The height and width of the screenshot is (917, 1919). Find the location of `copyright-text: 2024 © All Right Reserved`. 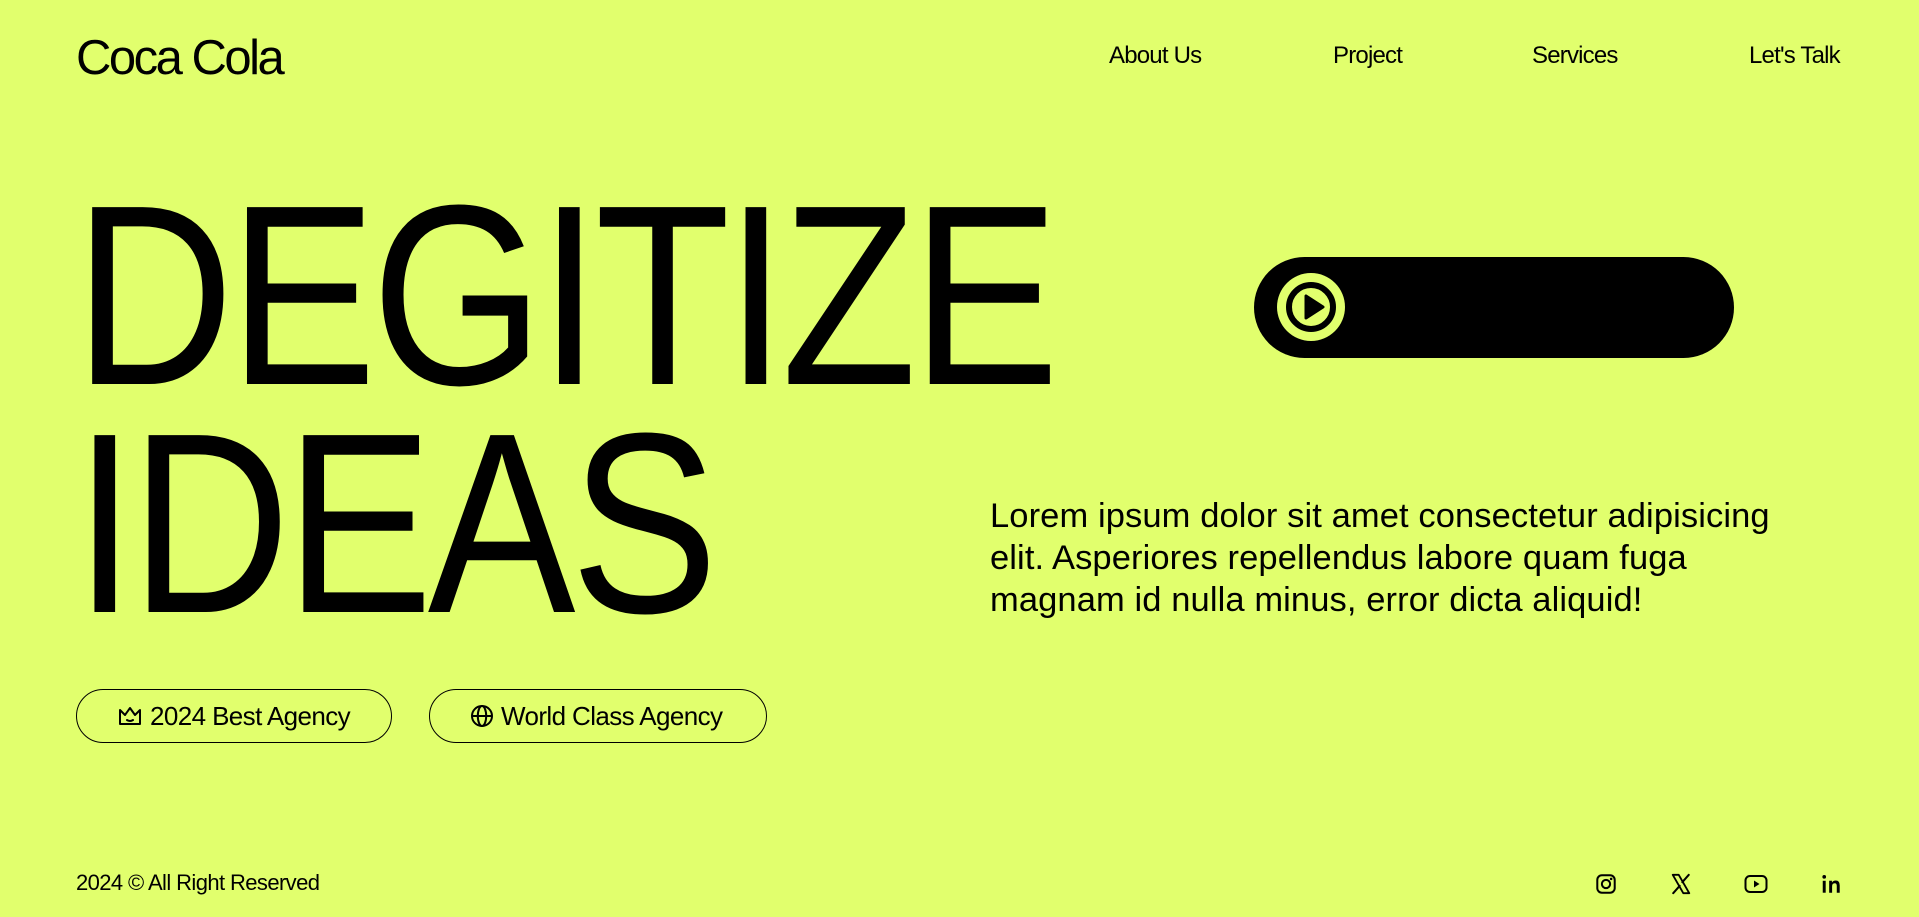

copyright-text: 2024 © All Right Reserved is located at coordinates (198, 882).